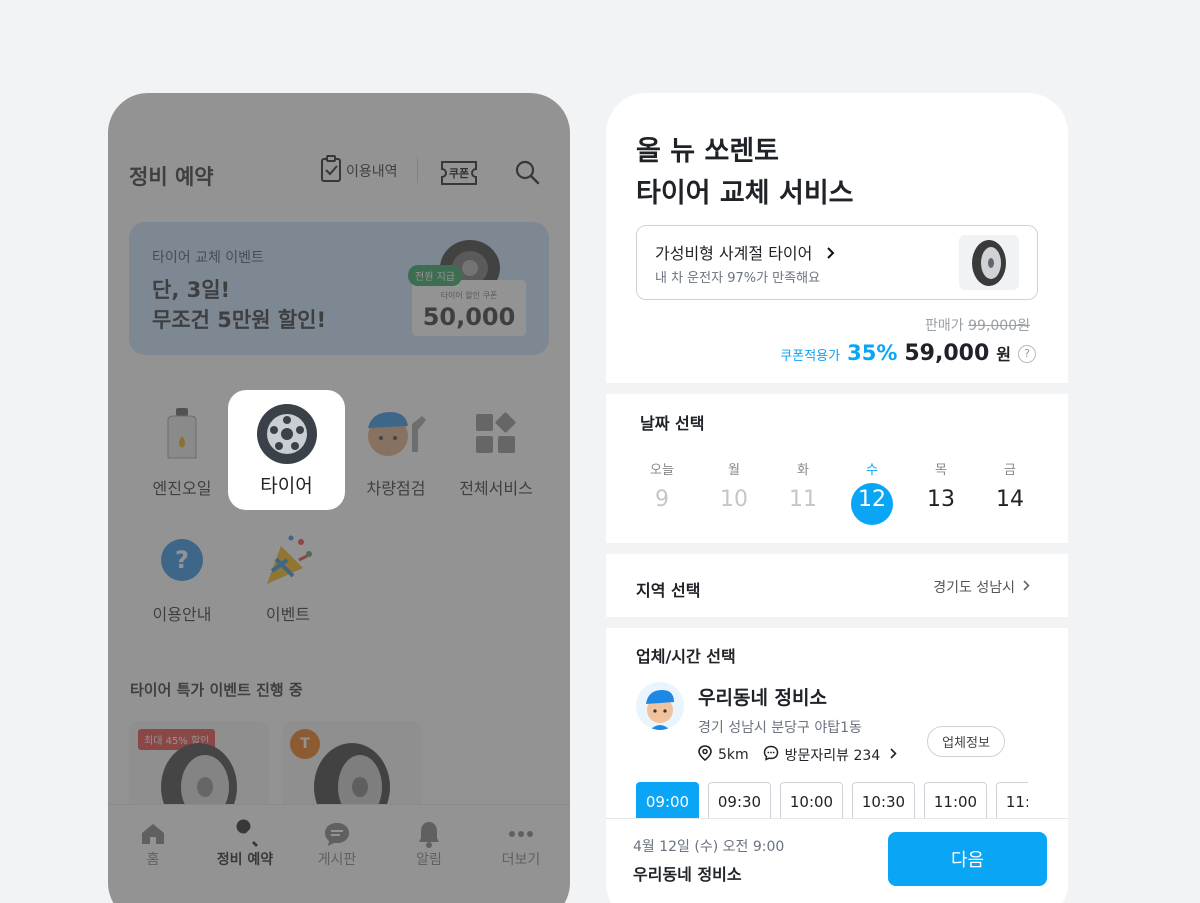 This screenshot has width=1200, height=903. I want to click on time-slot: 10:00, so click(811, 802).